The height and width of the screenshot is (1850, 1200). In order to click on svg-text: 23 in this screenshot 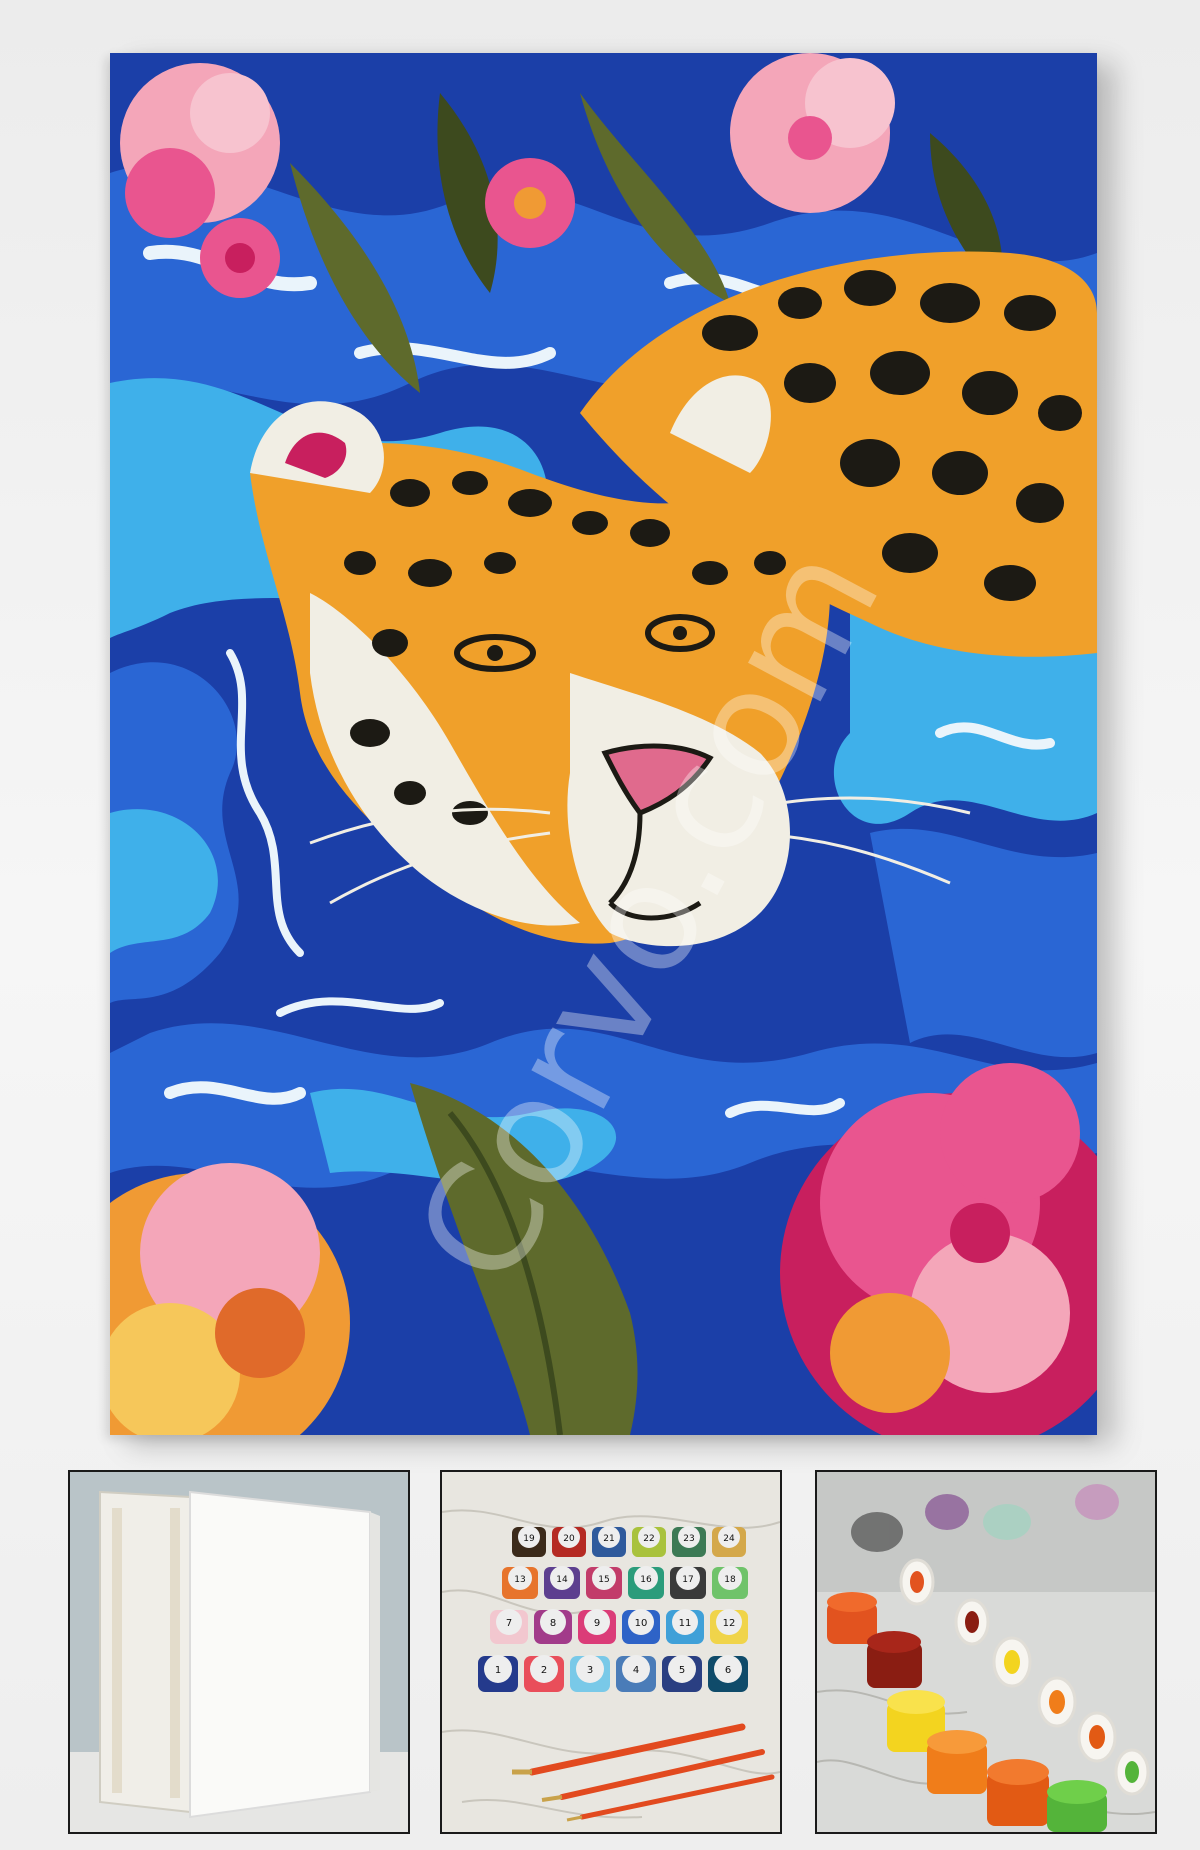, I will do `click(688, 1539)`.